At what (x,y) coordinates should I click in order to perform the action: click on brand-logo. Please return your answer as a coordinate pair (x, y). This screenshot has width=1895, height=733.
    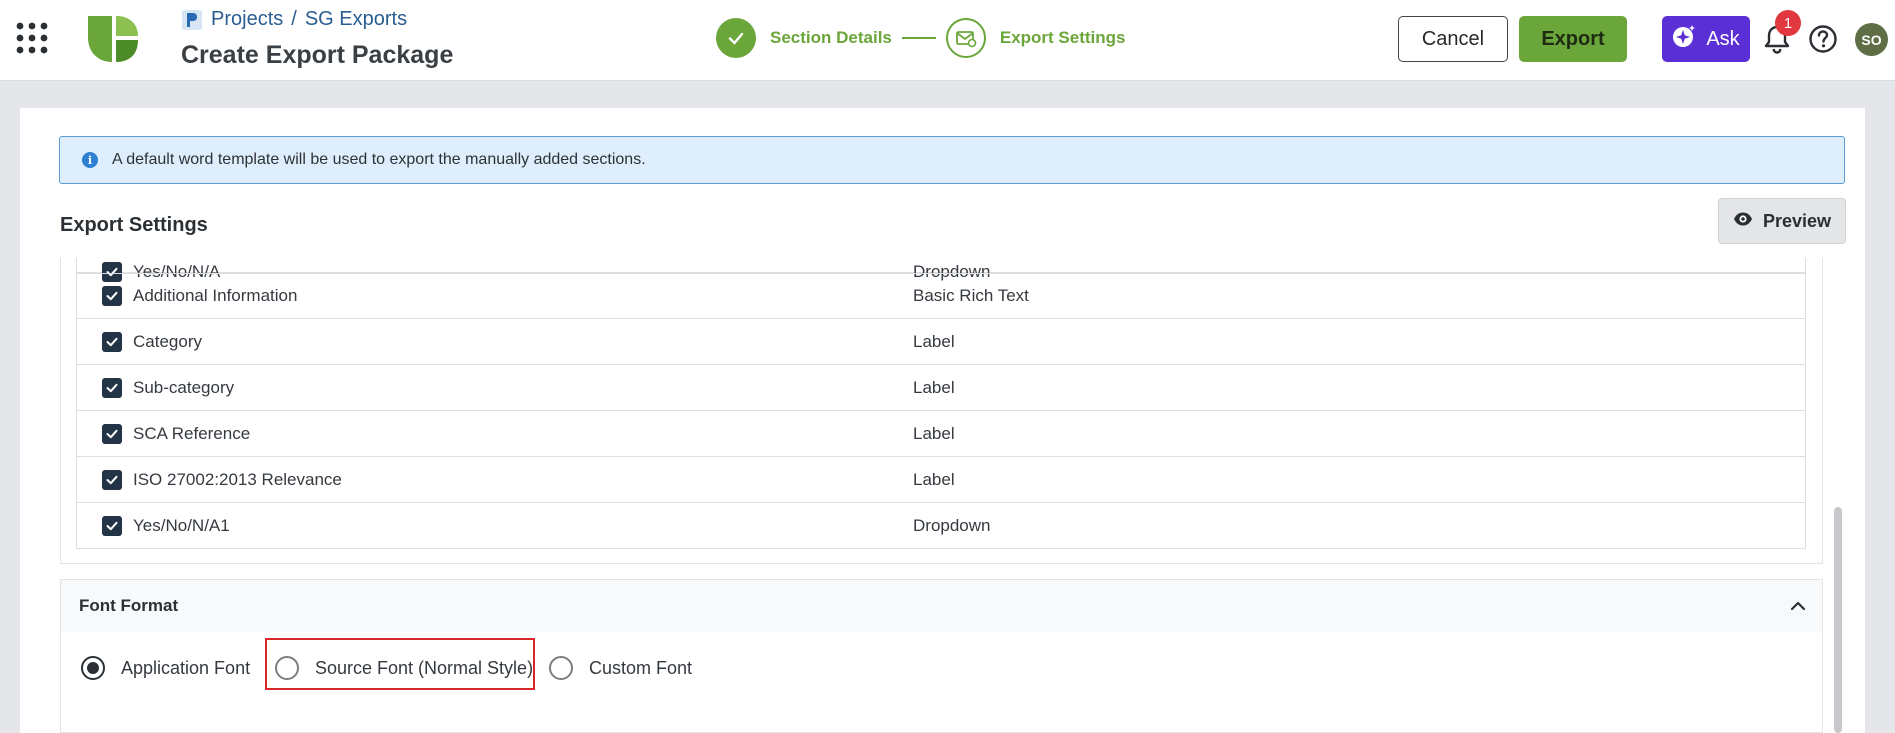
    Looking at the image, I should click on (113, 39).